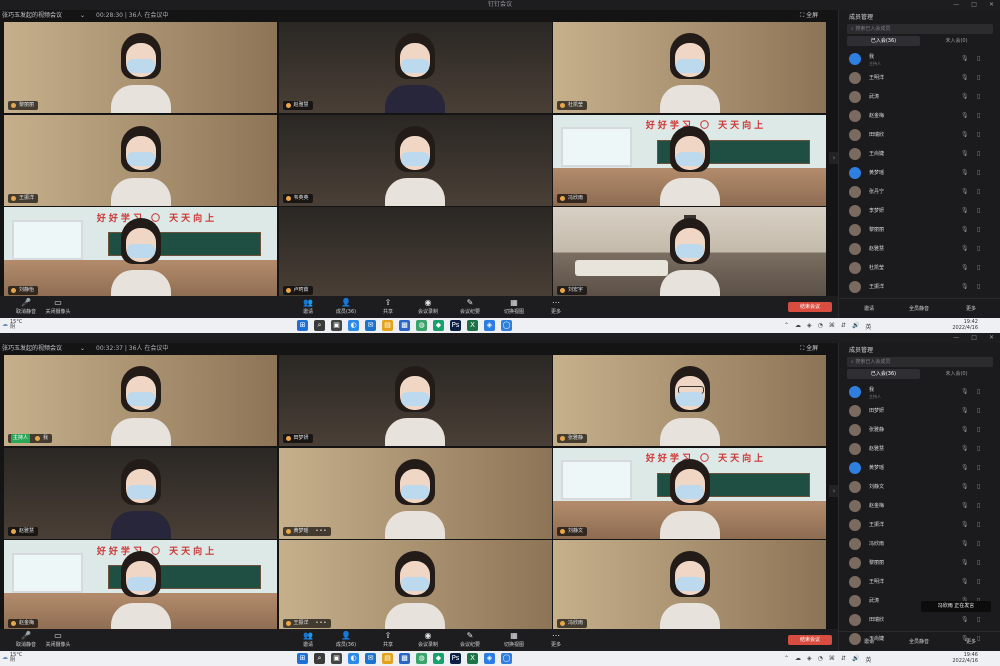 The height and width of the screenshot is (666, 1000). What do you see at coordinates (920, 29) in the screenshot?
I see `member-search-input: ⌕ 搜索已入会成员` at bounding box center [920, 29].